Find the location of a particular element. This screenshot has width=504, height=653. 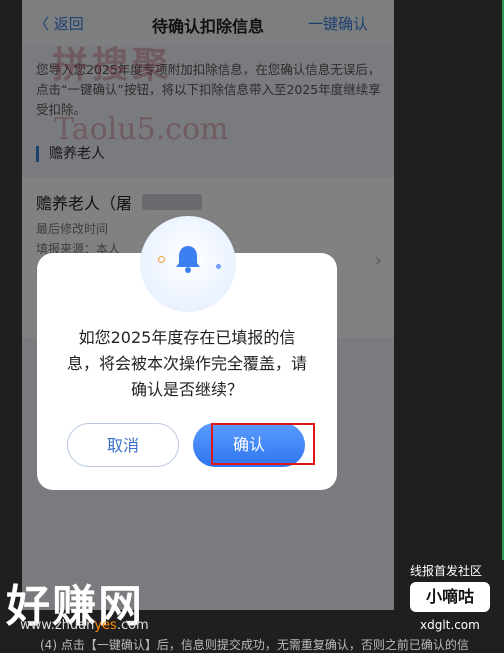

caption-text: (4) 点击【一键确认】后，信息则提交成功，无需重复确认，否则之前已确认的信 is located at coordinates (254, 645).